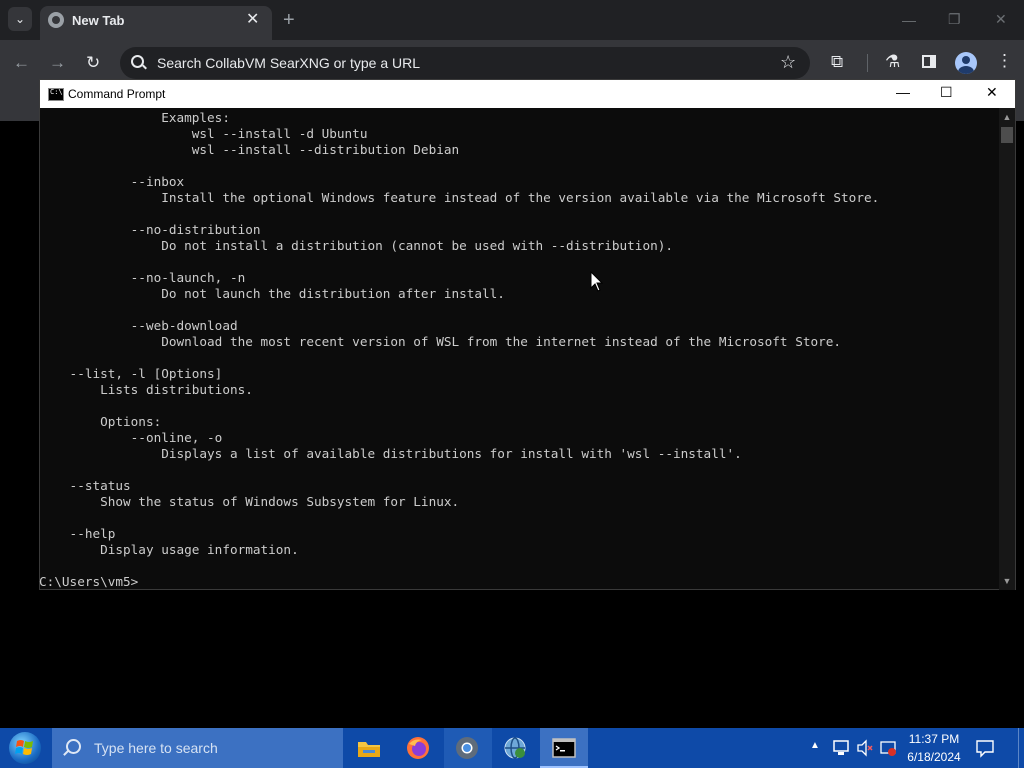  What do you see at coordinates (369, 749) in the screenshot?
I see `file-explorer-icon` at bounding box center [369, 749].